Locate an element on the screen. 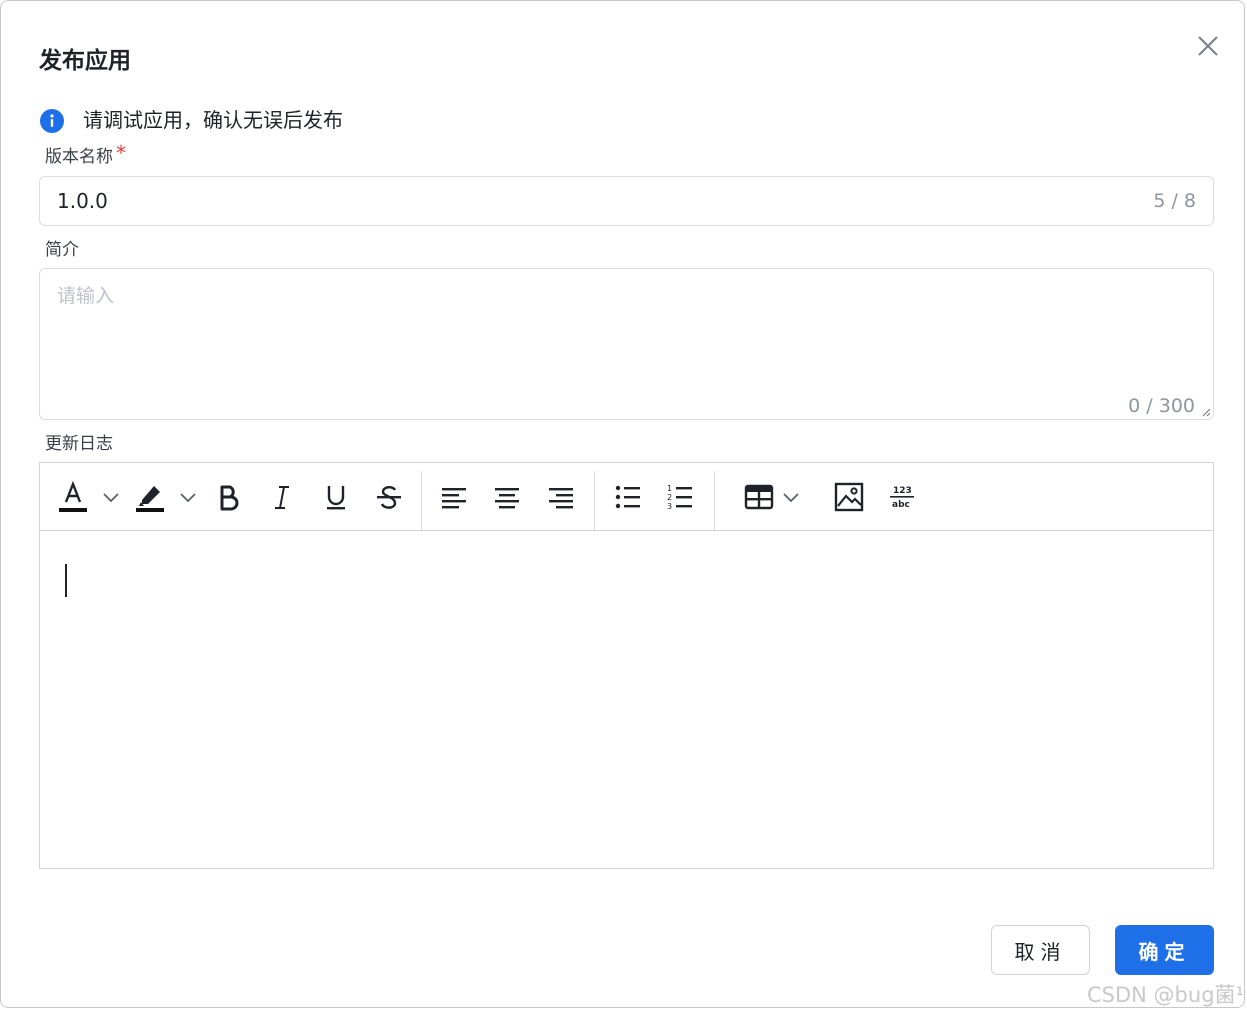  bullet-list-icon is located at coordinates (627, 497).